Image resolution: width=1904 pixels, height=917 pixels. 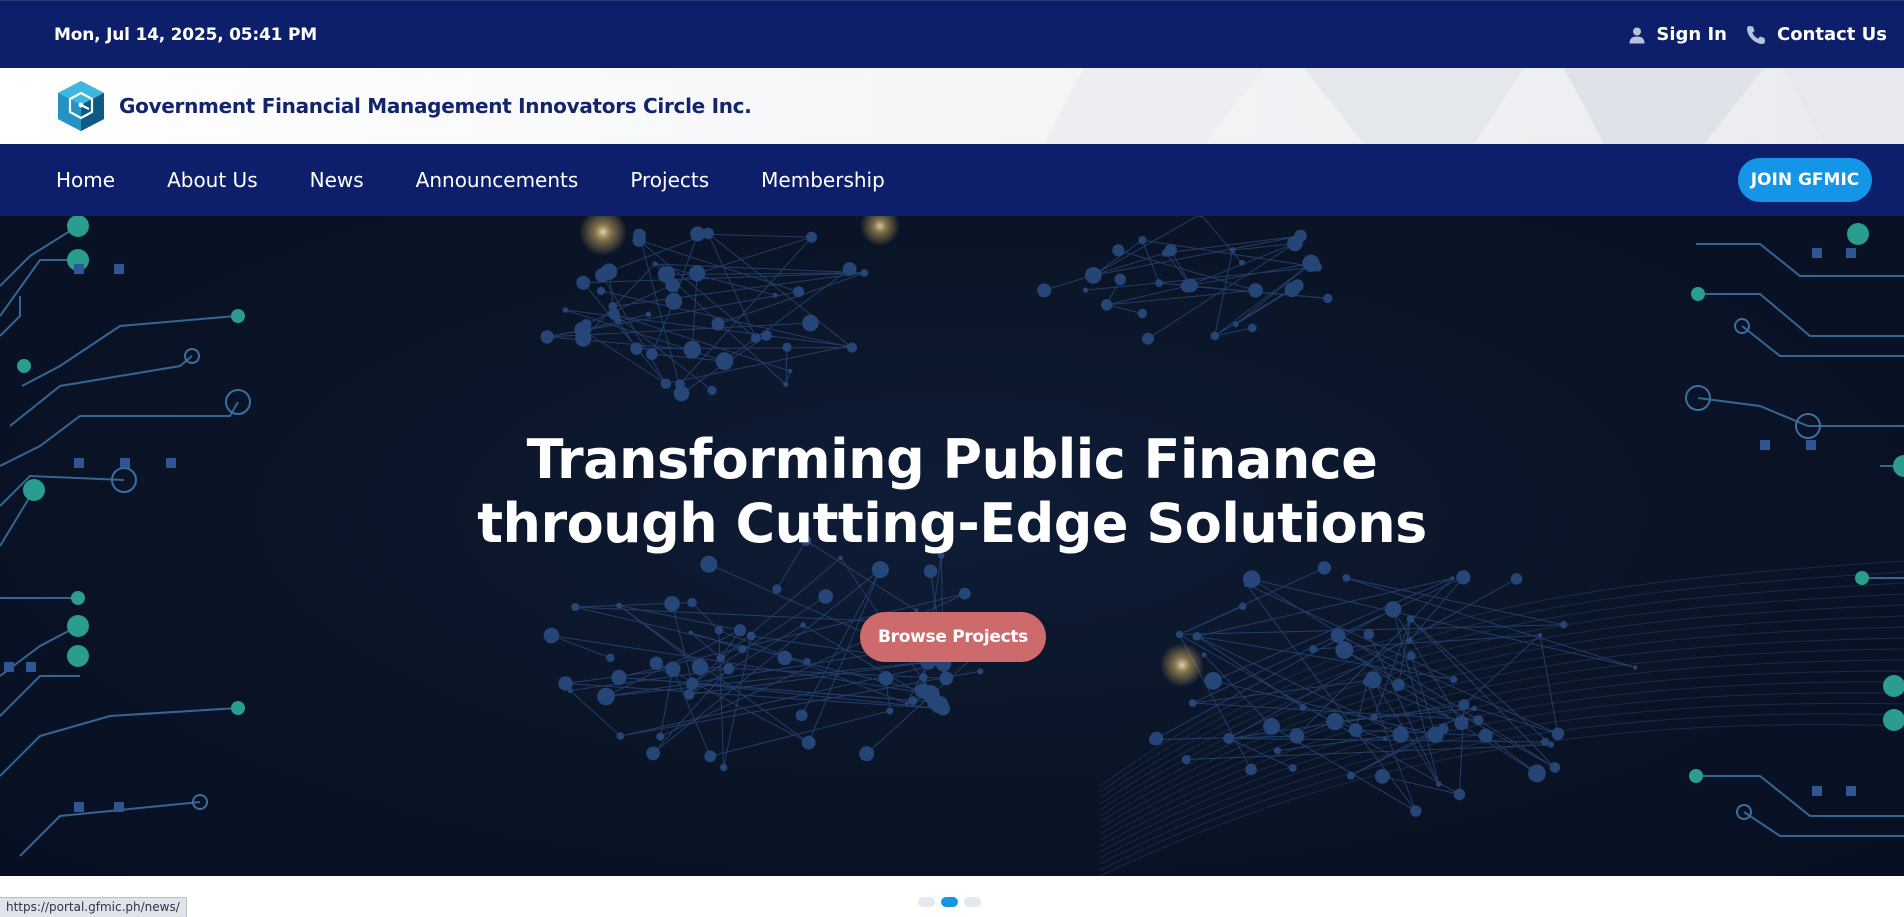 I want to click on nav-announcements: Announcements, so click(x=497, y=180).